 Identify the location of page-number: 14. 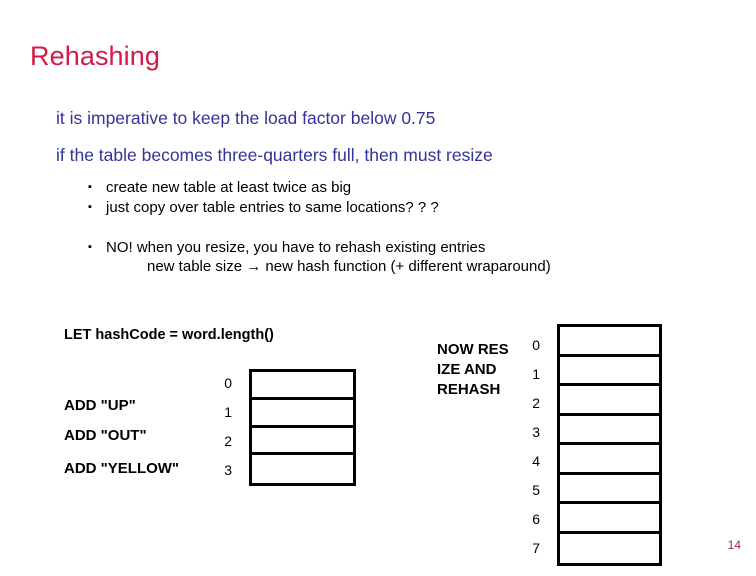
(734, 545).